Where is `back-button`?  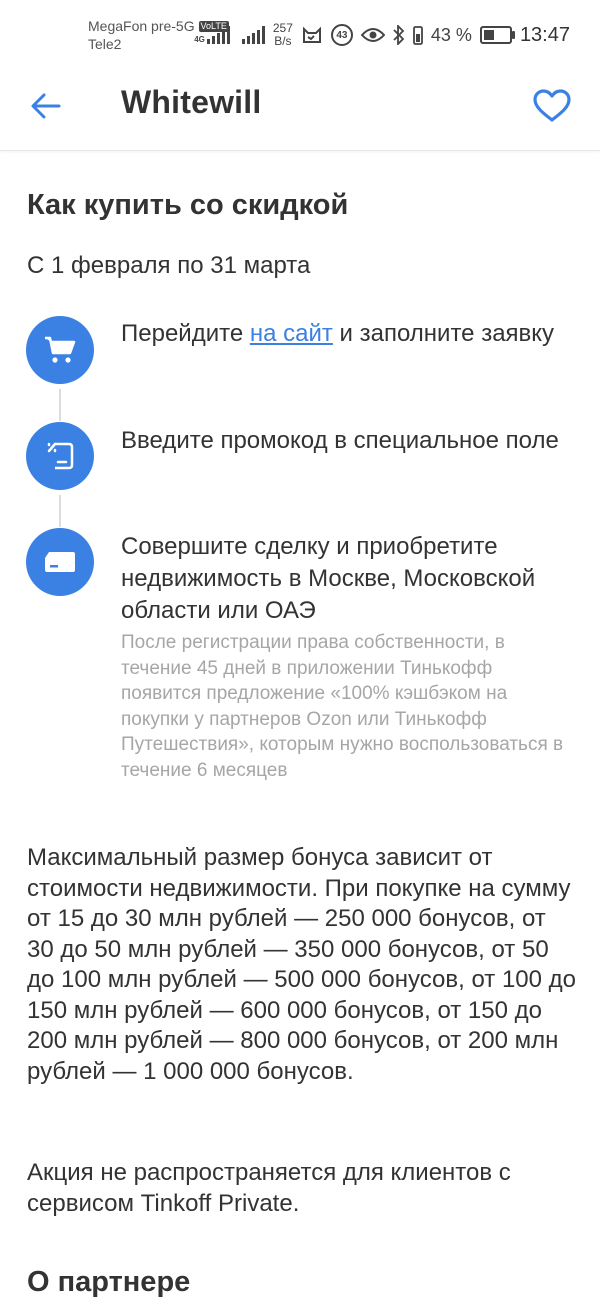
back-button is located at coordinates (46, 106).